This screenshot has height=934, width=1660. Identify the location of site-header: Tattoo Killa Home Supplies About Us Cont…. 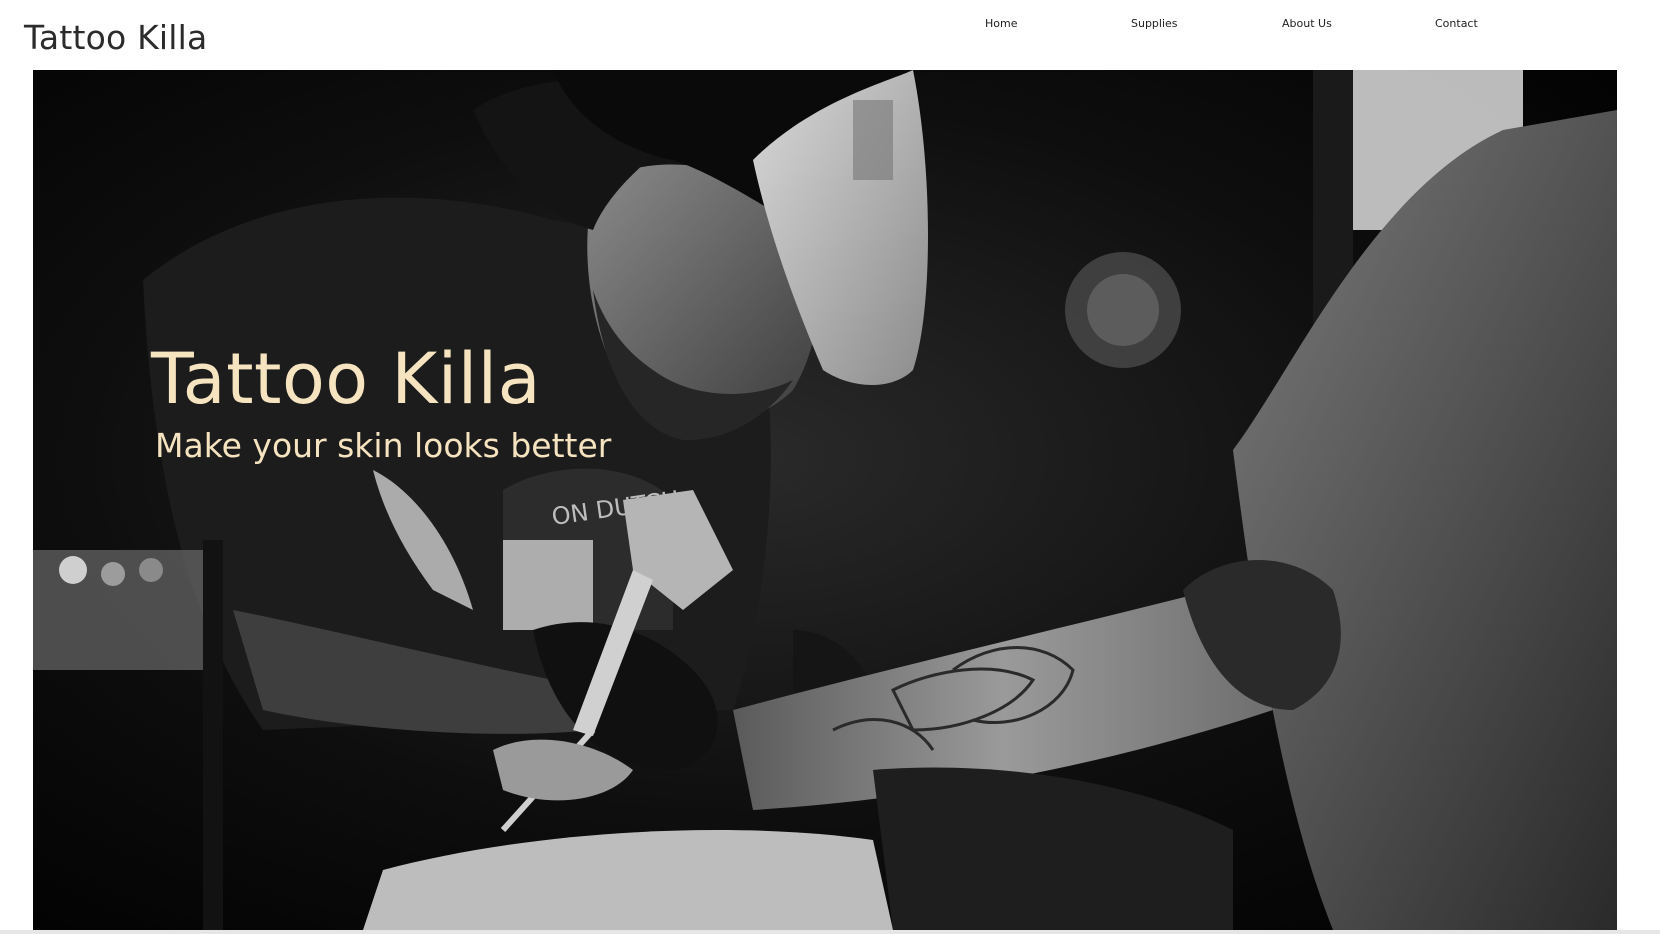
(830, 35).